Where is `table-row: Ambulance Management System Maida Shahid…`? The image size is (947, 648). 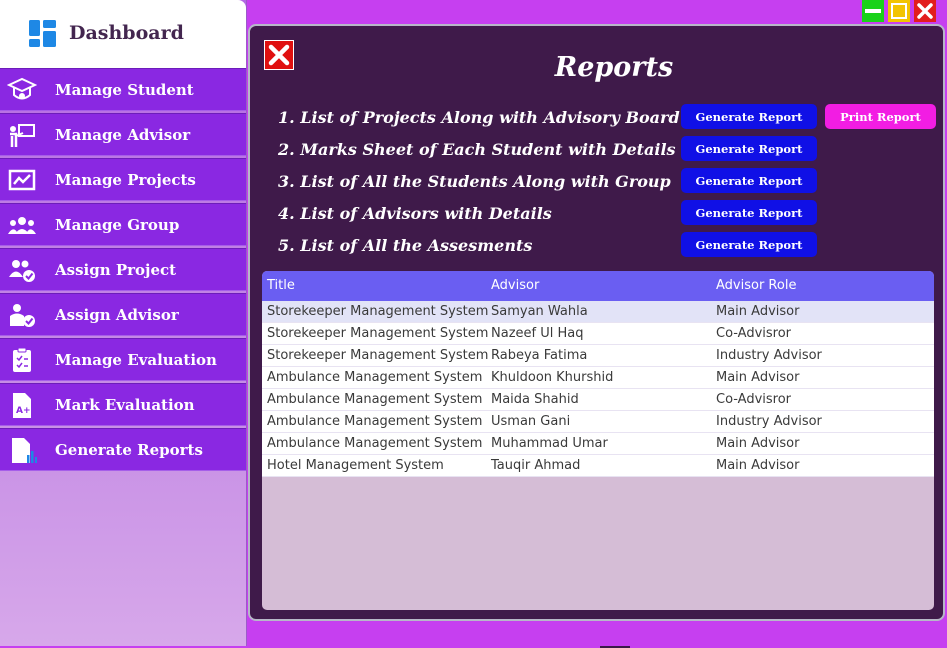 table-row: Ambulance Management System Maida Shahid… is located at coordinates (598, 400).